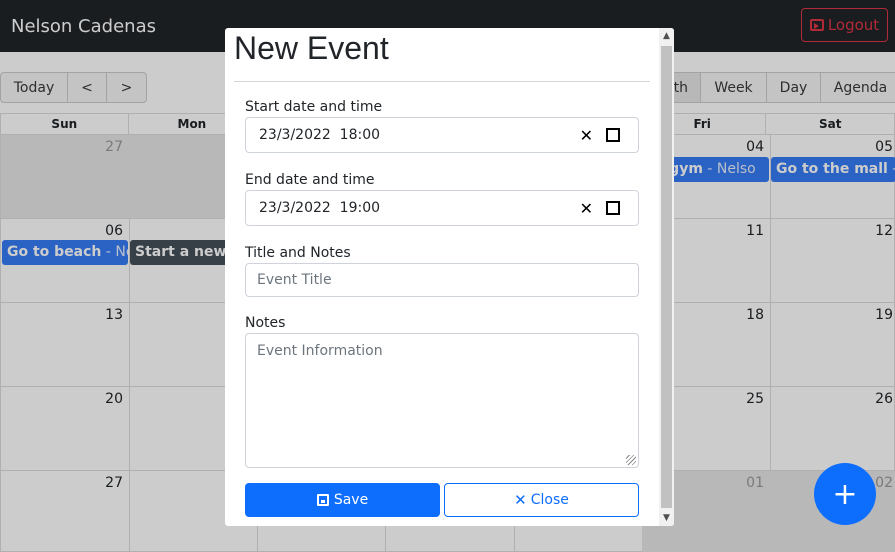  What do you see at coordinates (351, 500) in the screenshot?
I see `save-label: Save` at bounding box center [351, 500].